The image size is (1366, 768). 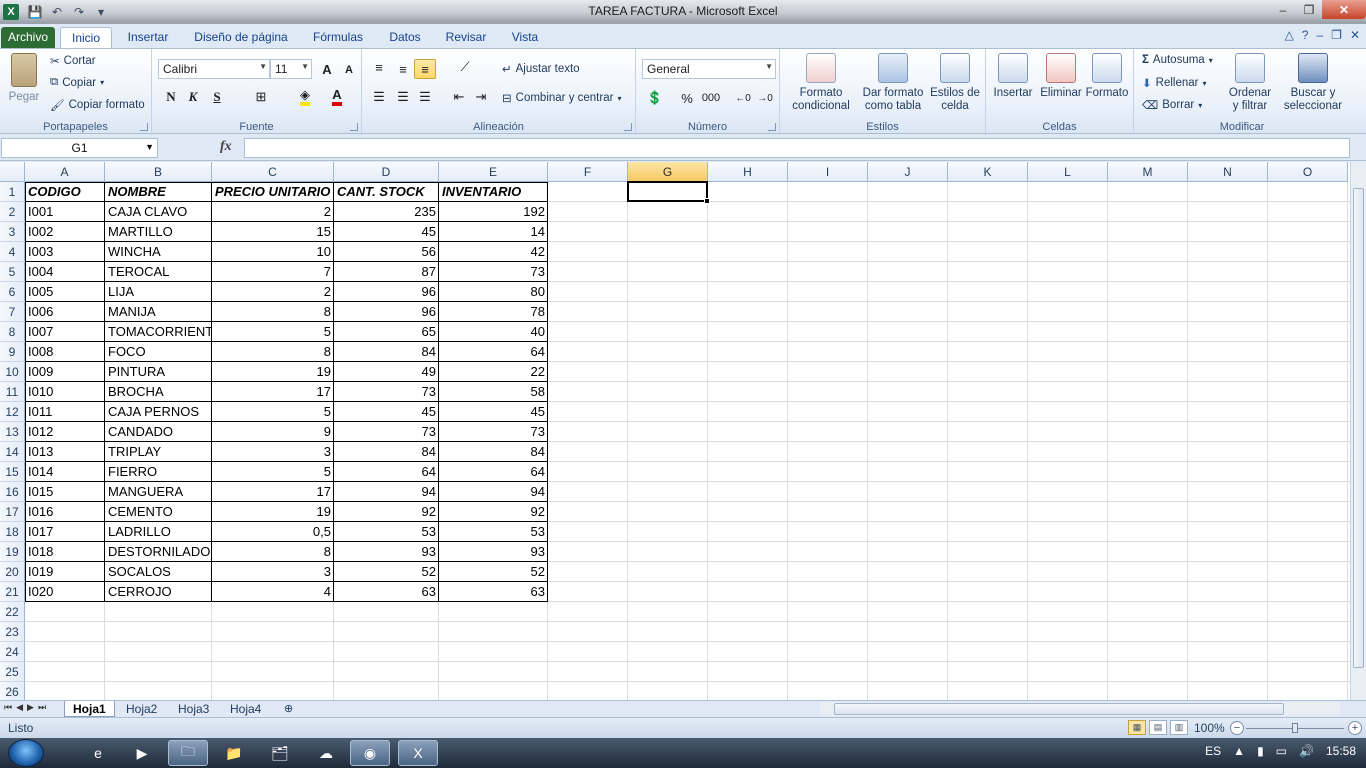 What do you see at coordinates (65, 372) in the screenshot?
I see `cell-a10: I009` at bounding box center [65, 372].